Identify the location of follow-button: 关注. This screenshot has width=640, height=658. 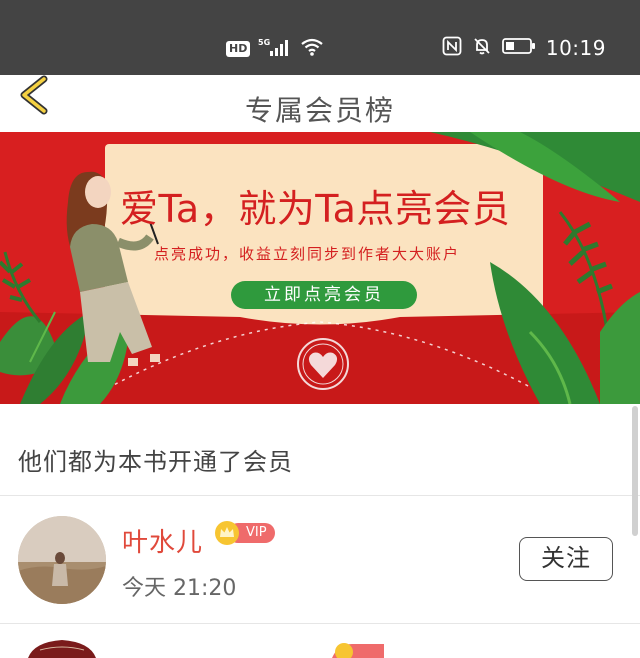
(566, 559).